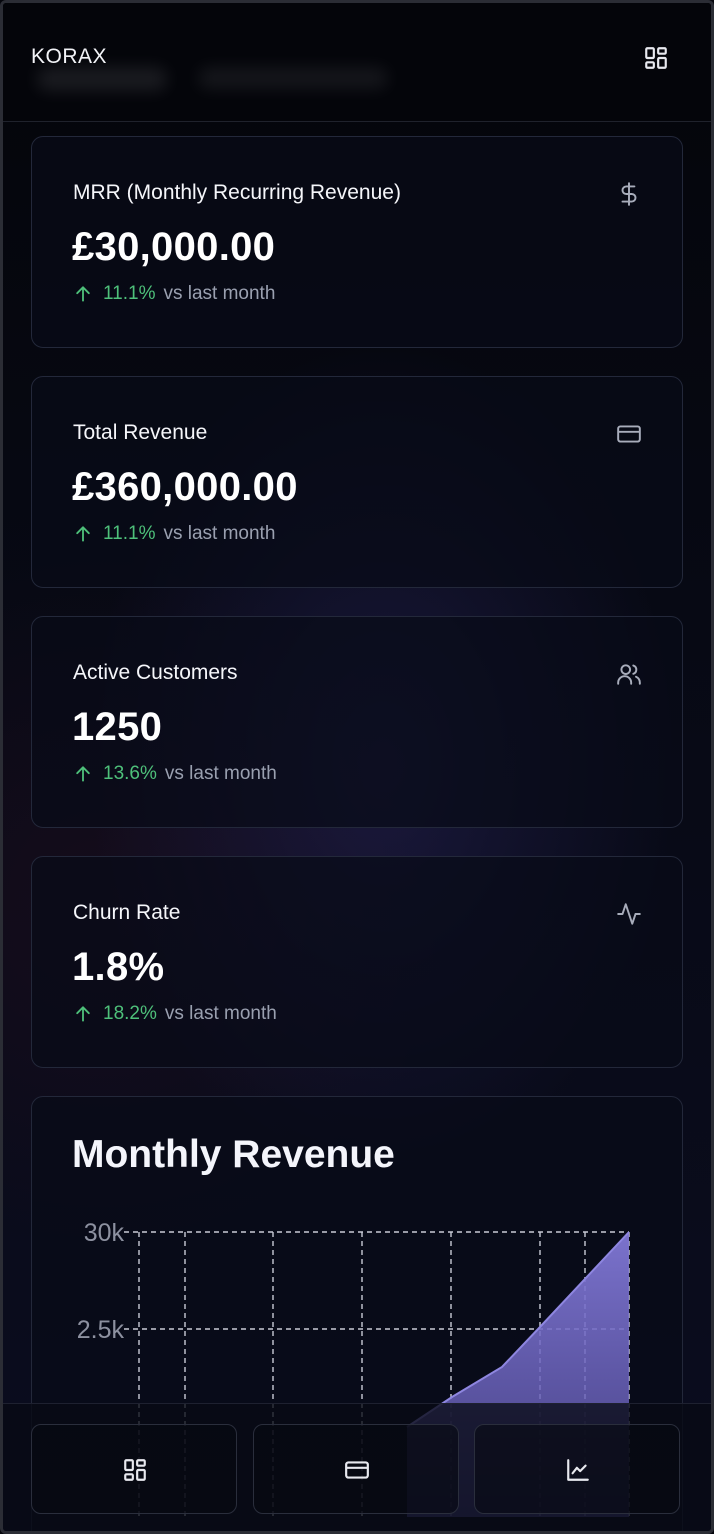  Describe the element at coordinates (357, 962) in the screenshot. I see `churn-rate-card: Churn Rate 1.8% 18.2% vs last month` at that location.